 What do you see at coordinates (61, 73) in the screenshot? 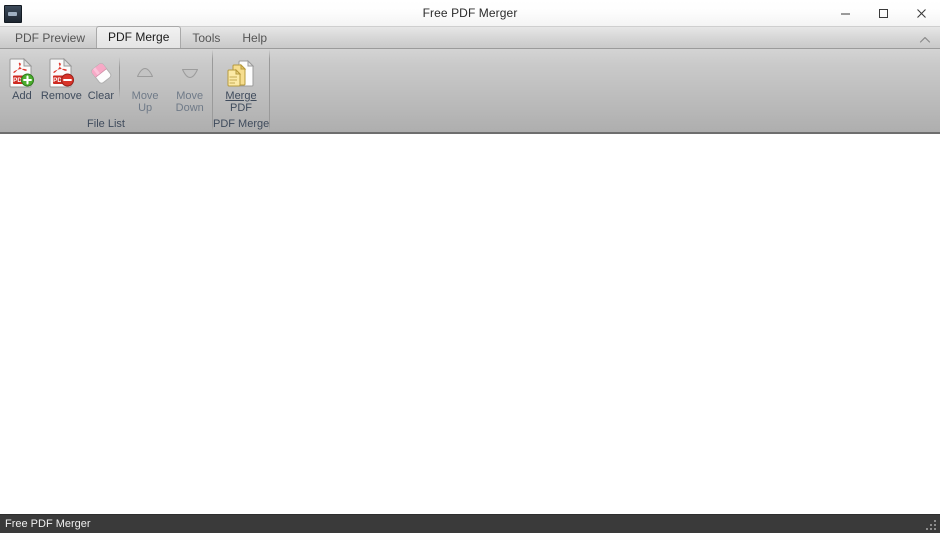
I see `pdf-remove-icon: PDF` at bounding box center [61, 73].